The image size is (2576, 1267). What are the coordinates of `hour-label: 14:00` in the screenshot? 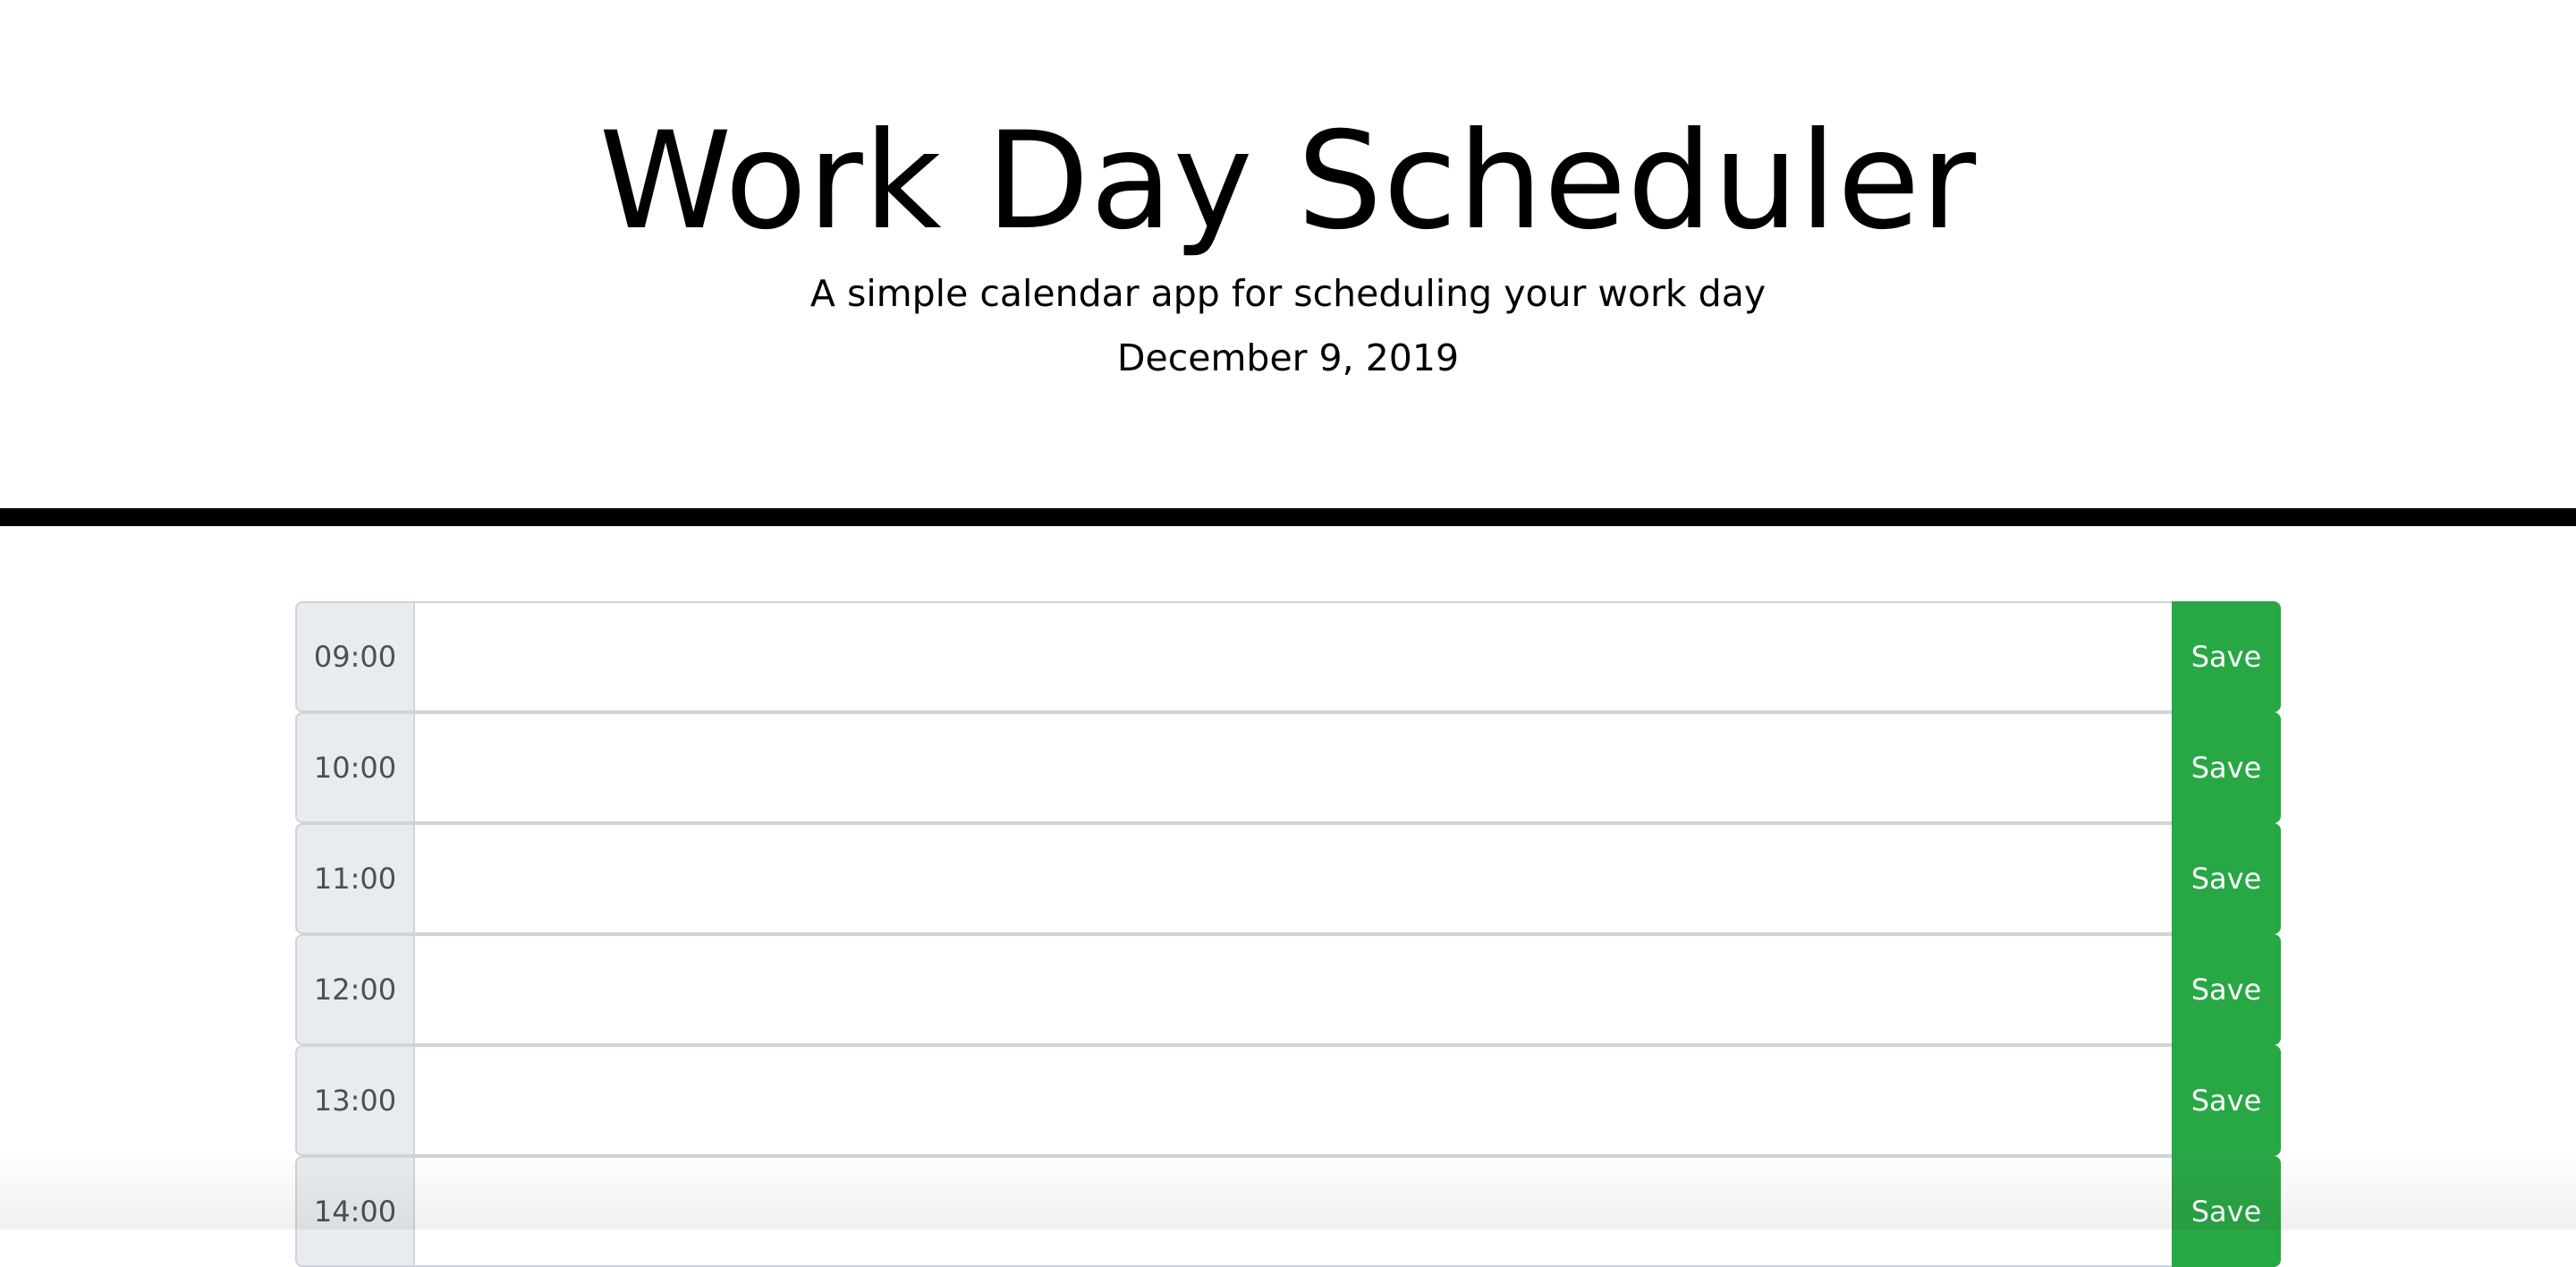 It's located at (355, 1211).